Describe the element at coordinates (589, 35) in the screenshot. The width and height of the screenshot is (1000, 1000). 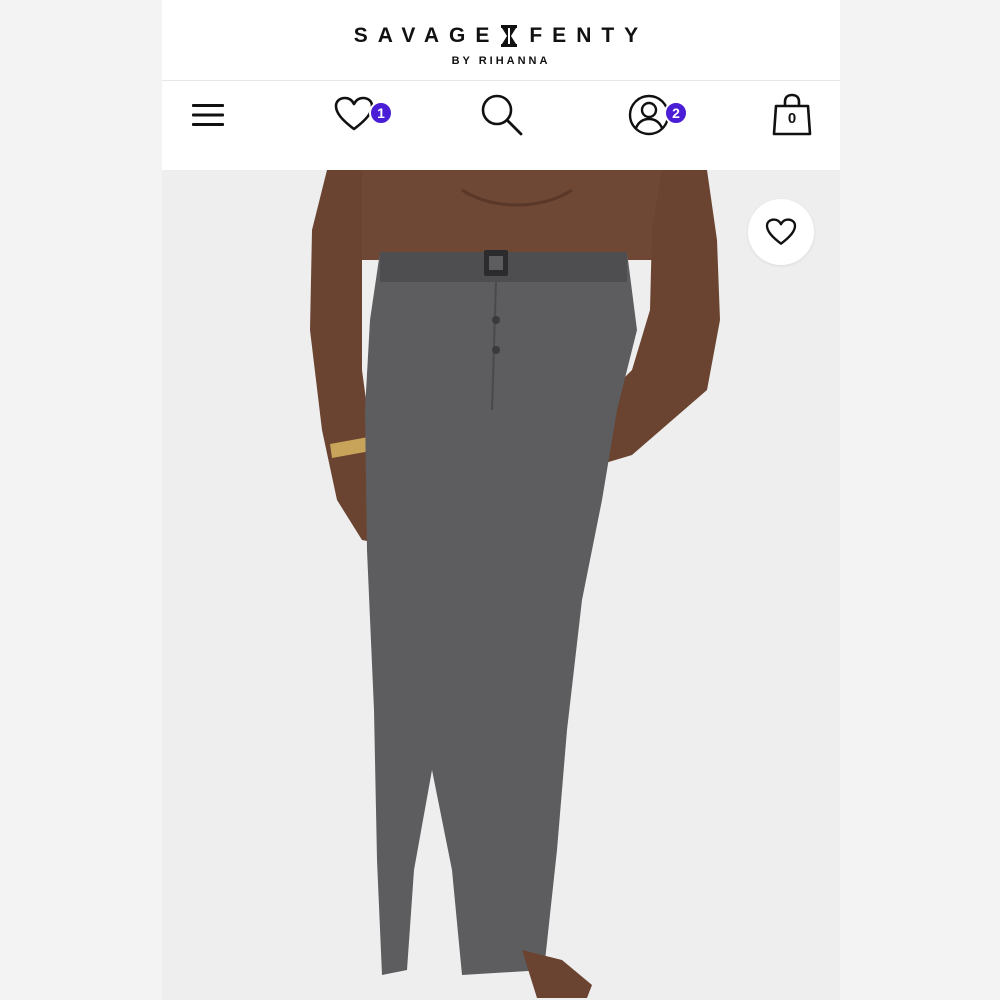
I see `brand-name-right: FENTY` at that location.